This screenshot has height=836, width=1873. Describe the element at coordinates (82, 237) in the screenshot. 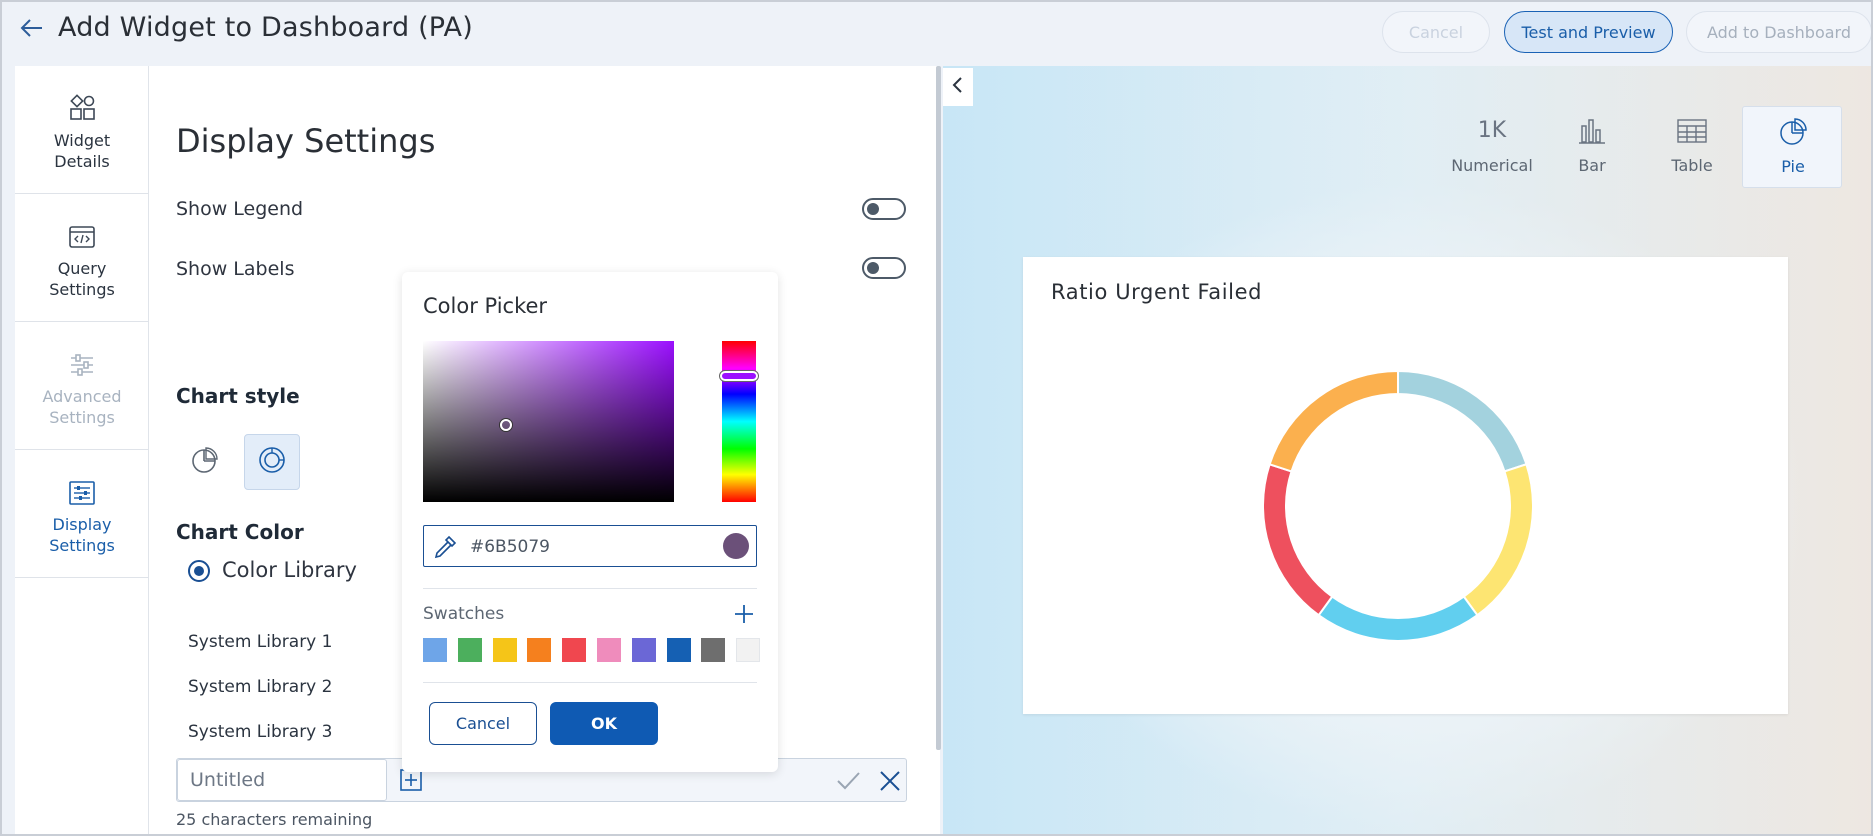

I see `code-window-icon` at that location.